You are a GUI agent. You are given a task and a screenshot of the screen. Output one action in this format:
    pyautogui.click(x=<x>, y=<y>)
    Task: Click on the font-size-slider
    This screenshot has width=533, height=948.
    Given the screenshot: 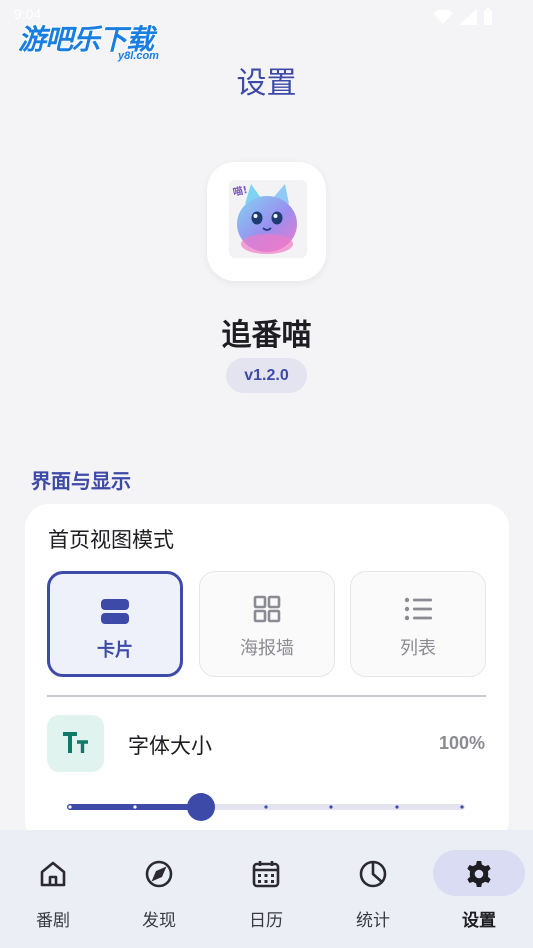 What is the action you would take?
    pyautogui.click(x=266, y=807)
    